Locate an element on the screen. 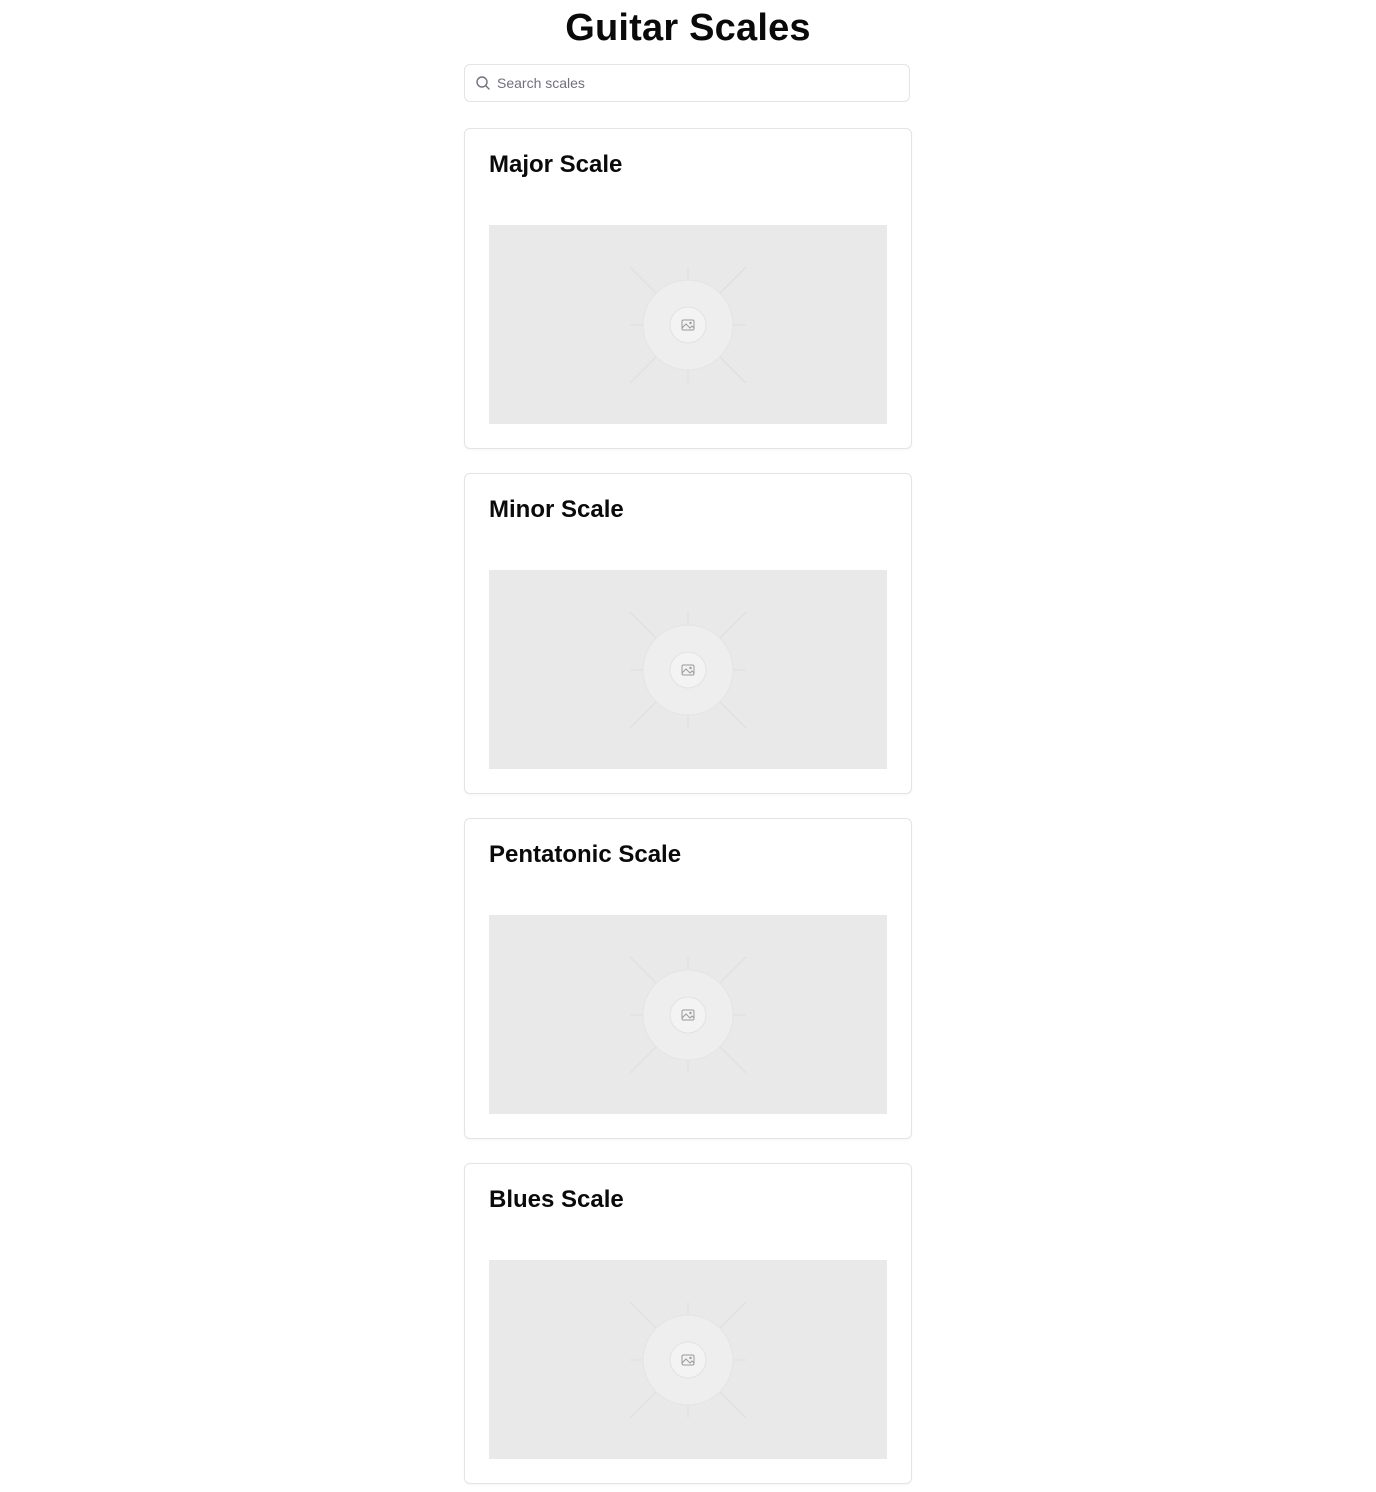 This screenshot has height=1492, width=1376. scale-card: Major Scale is located at coordinates (688, 288).